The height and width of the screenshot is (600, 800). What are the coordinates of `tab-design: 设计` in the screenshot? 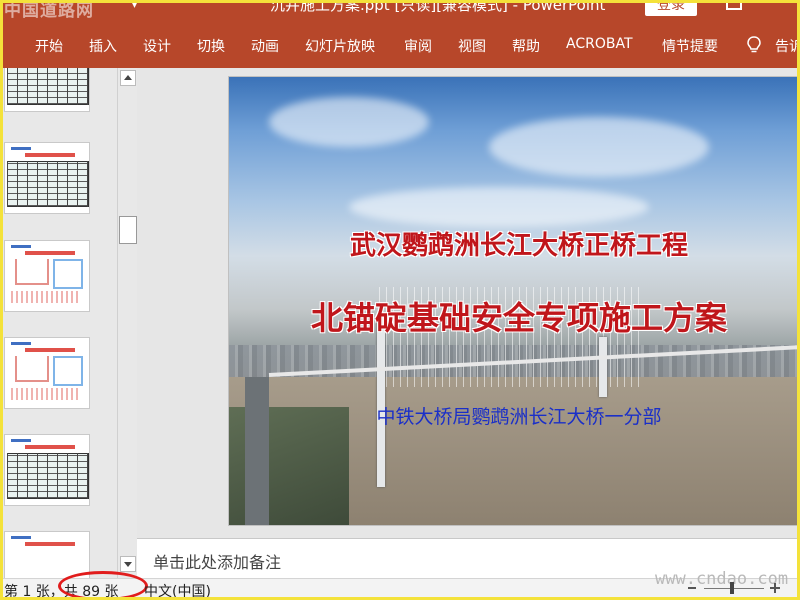 It's located at (157, 46).